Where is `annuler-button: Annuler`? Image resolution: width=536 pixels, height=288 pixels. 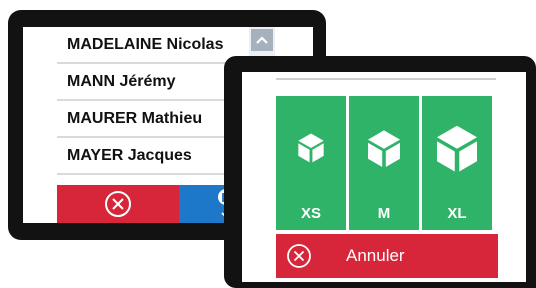
annuler-button: Annuler is located at coordinates (387, 256).